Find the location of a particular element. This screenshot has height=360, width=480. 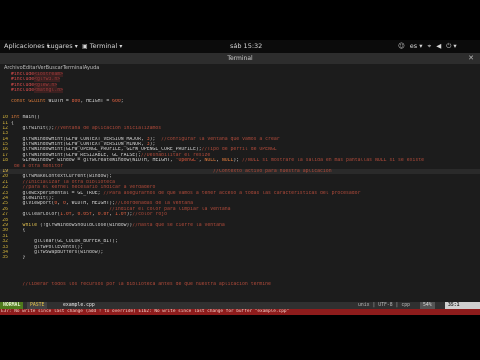

language-indicator: es ▾ is located at coordinates (416, 46).